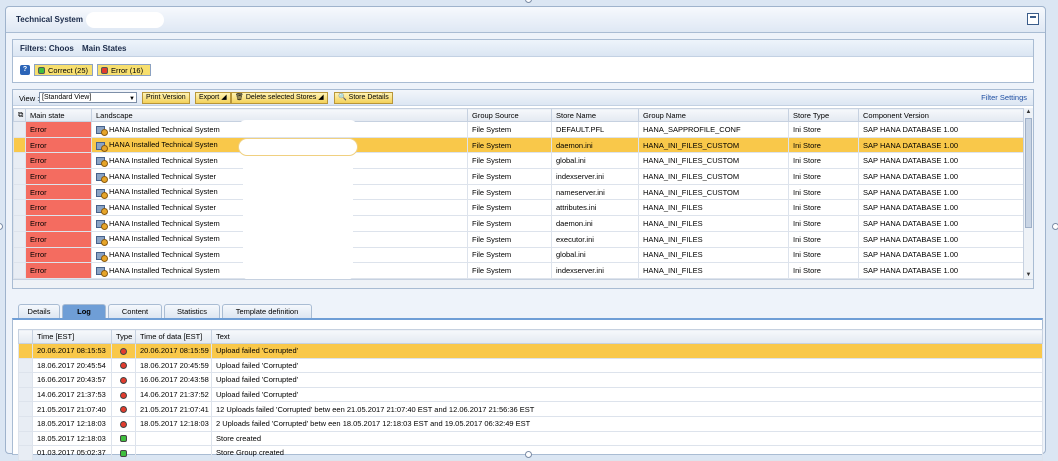 The width and height of the screenshot is (1058, 461). I want to click on tab-statistics: Statistics, so click(192, 311).